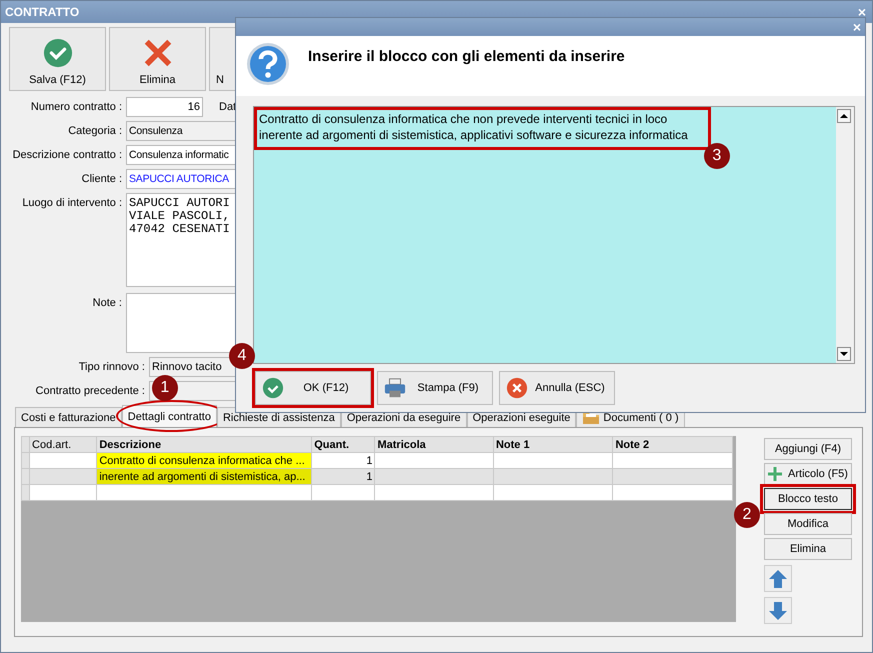  What do you see at coordinates (808, 449) in the screenshot?
I see `side-button: Aggiungi (F4)` at bounding box center [808, 449].